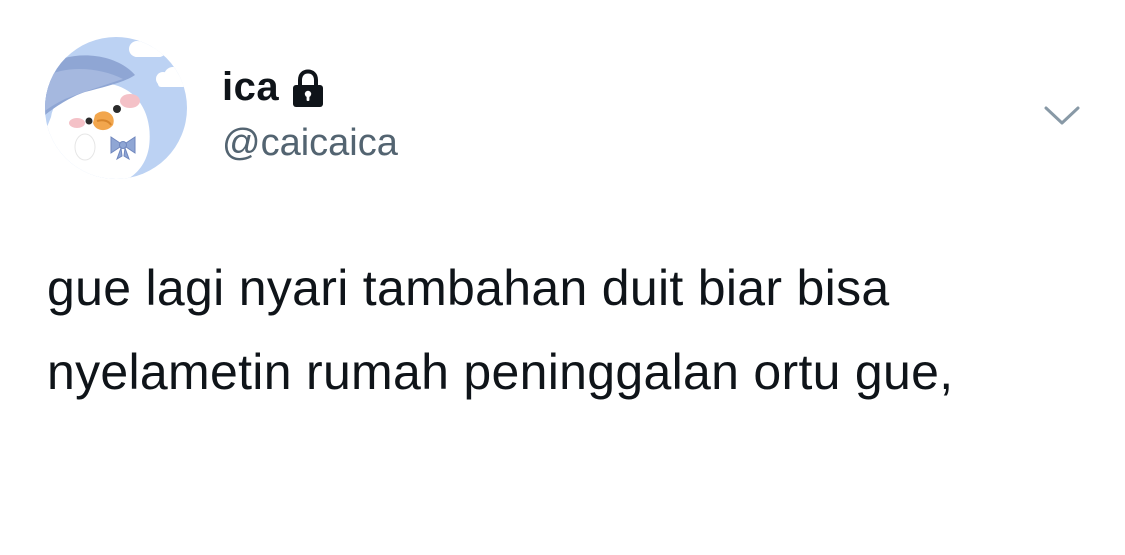  I want to click on lock-icon, so click(308, 88).